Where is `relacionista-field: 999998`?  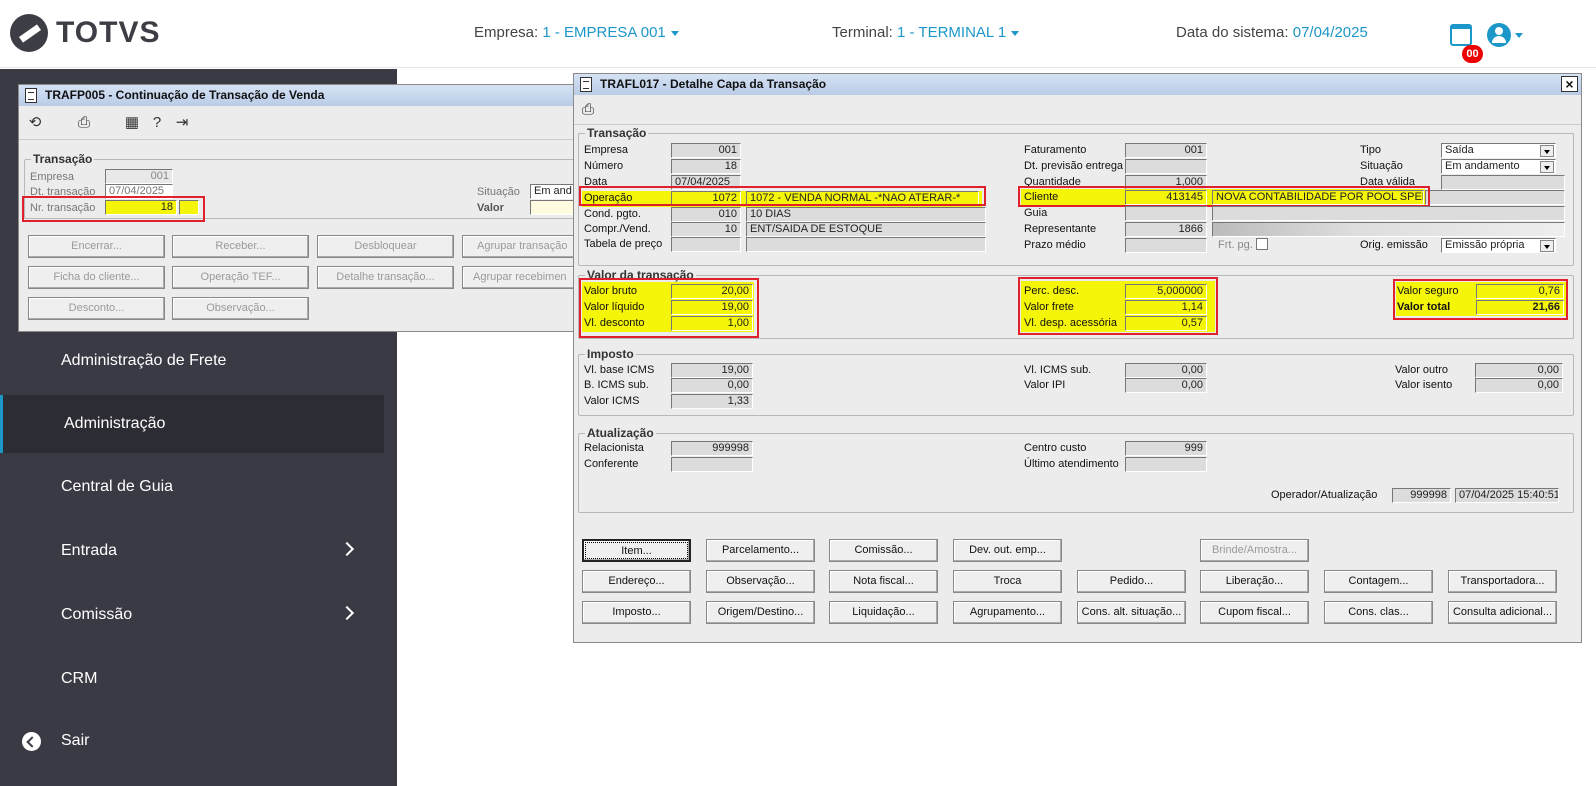
relacionista-field: 999998 is located at coordinates (712, 448).